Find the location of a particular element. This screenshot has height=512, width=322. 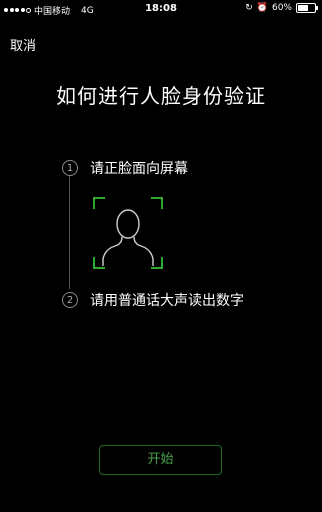

cancel-button: 取消 is located at coordinates (23, 44).